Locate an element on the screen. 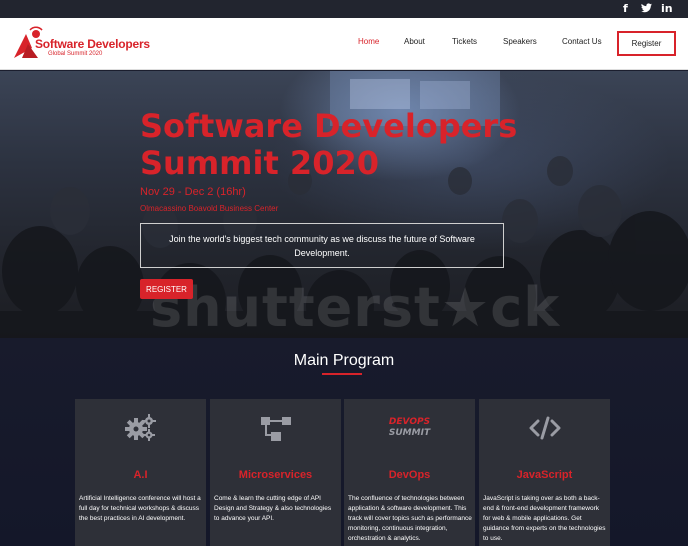 The width and height of the screenshot is (688, 546). top-bar: f in is located at coordinates (344, 9).